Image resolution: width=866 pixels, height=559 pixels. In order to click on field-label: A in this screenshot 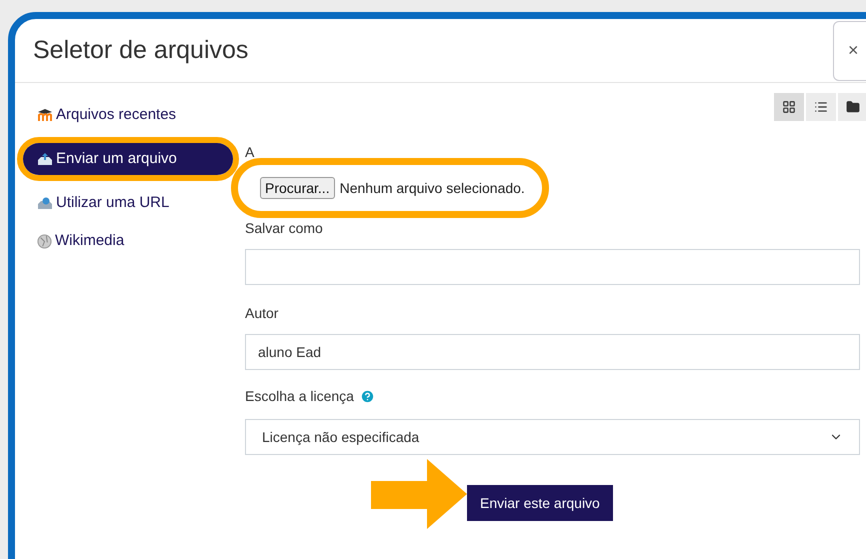, I will do `click(249, 152)`.